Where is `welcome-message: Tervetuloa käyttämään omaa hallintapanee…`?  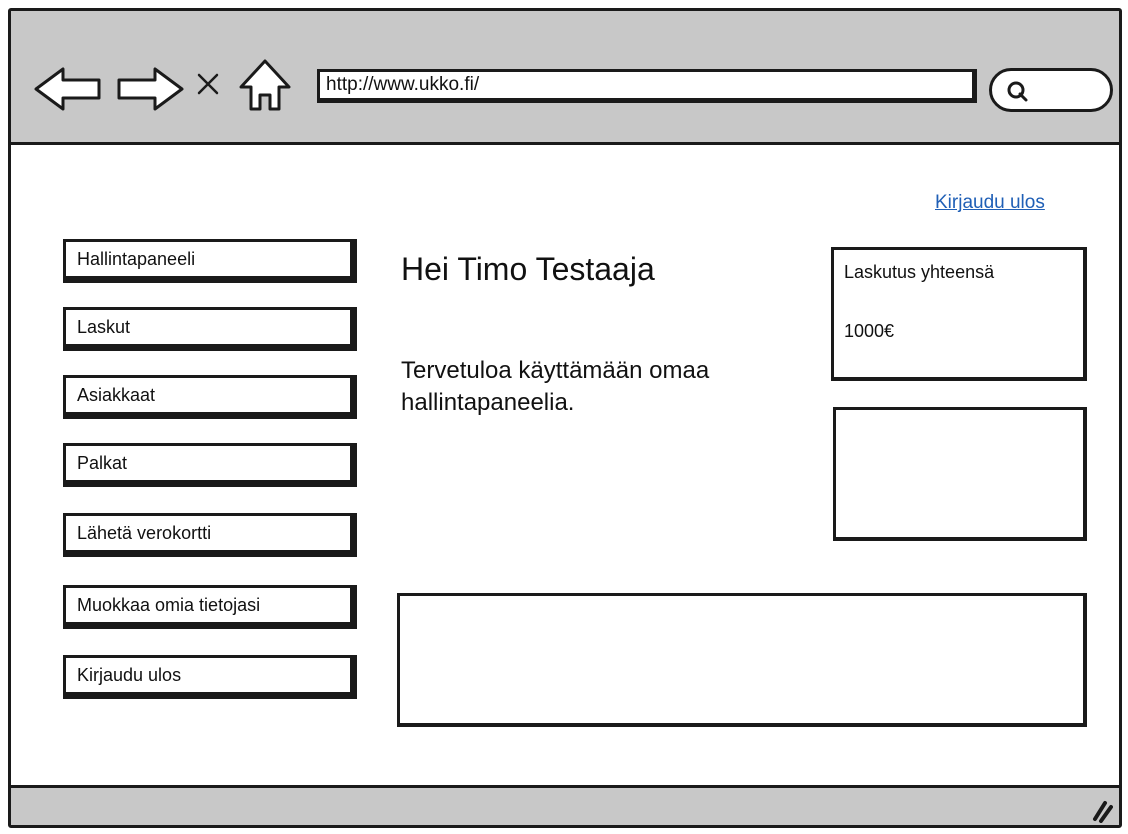
welcome-message: Tervetuloa käyttämään omaa hallintapanee… is located at coordinates (555, 386).